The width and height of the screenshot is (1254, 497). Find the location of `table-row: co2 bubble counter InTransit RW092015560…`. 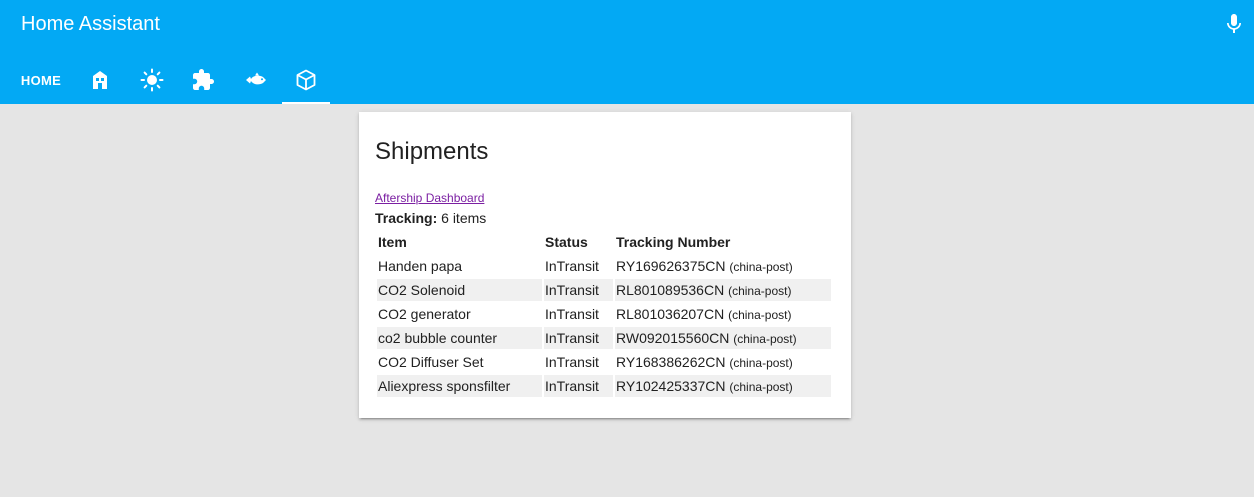

table-row: co2 bubble counter InTransit RW092015560… is located at coordinates (604, 338).